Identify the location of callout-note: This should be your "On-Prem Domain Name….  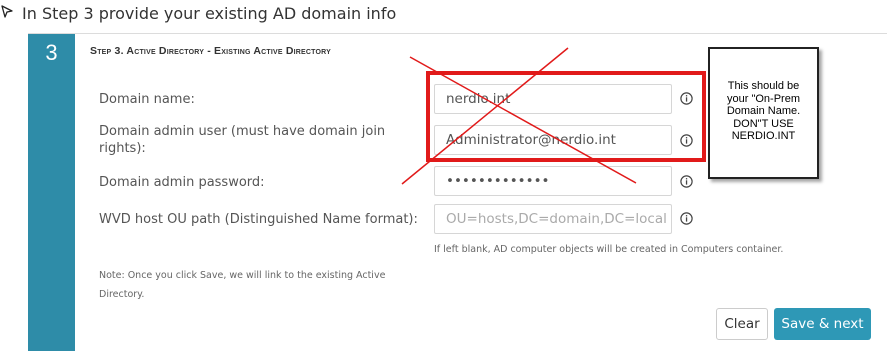
(763, 113).